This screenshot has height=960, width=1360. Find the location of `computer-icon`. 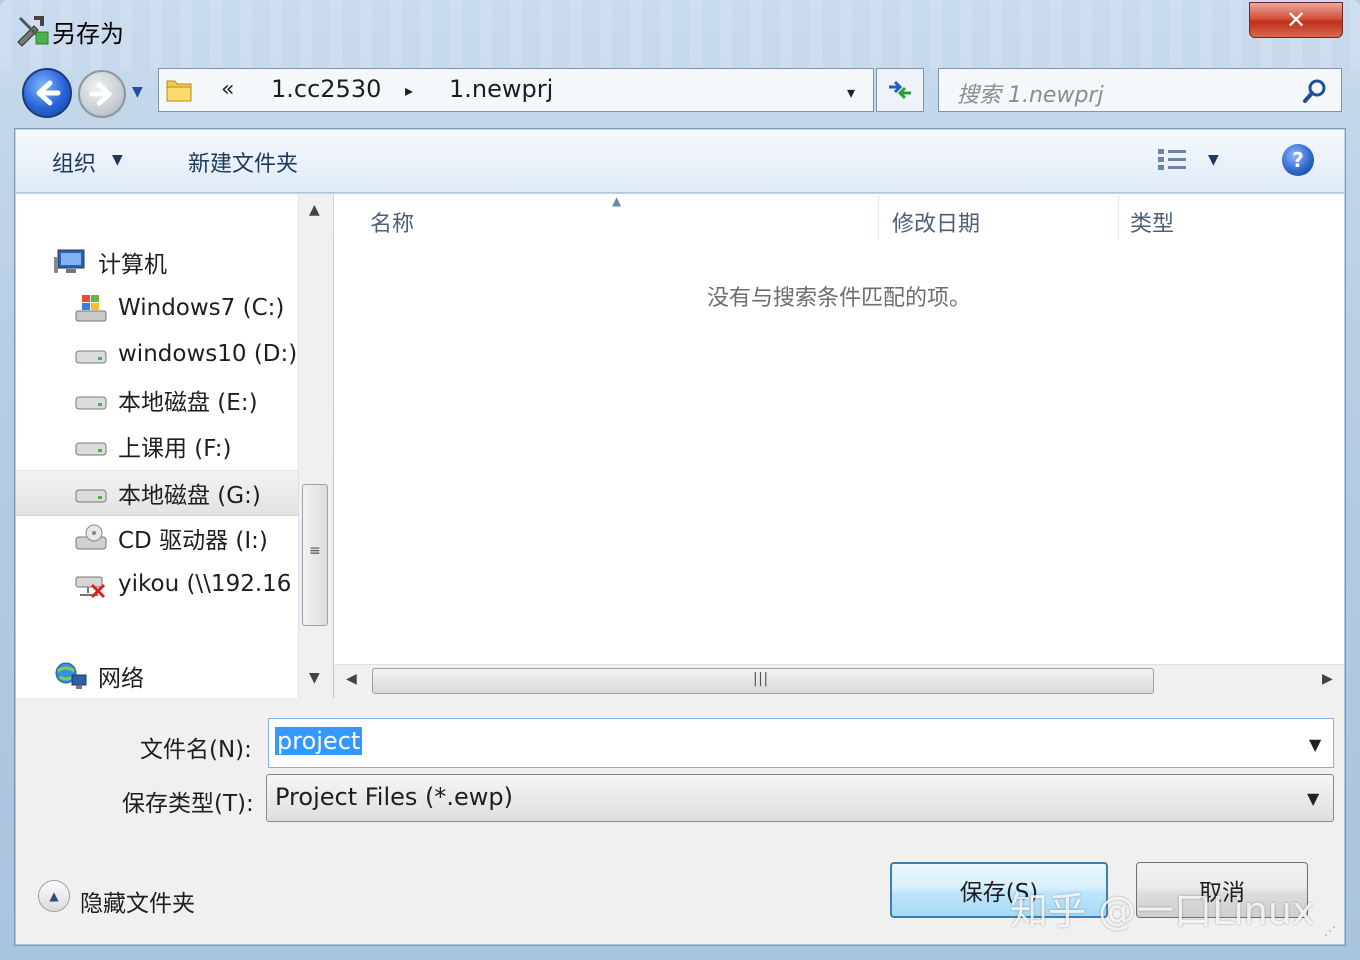

computer-icon is located at coordinates (69, 261).